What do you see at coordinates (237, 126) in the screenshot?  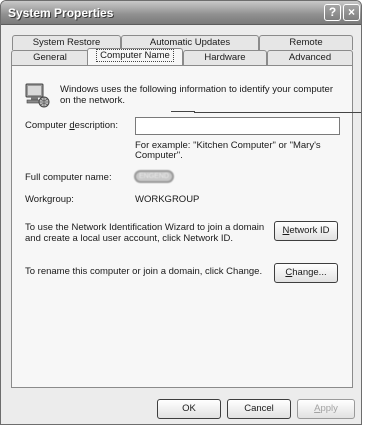 I see `computer-description-input` at bounding box center [237, 126].